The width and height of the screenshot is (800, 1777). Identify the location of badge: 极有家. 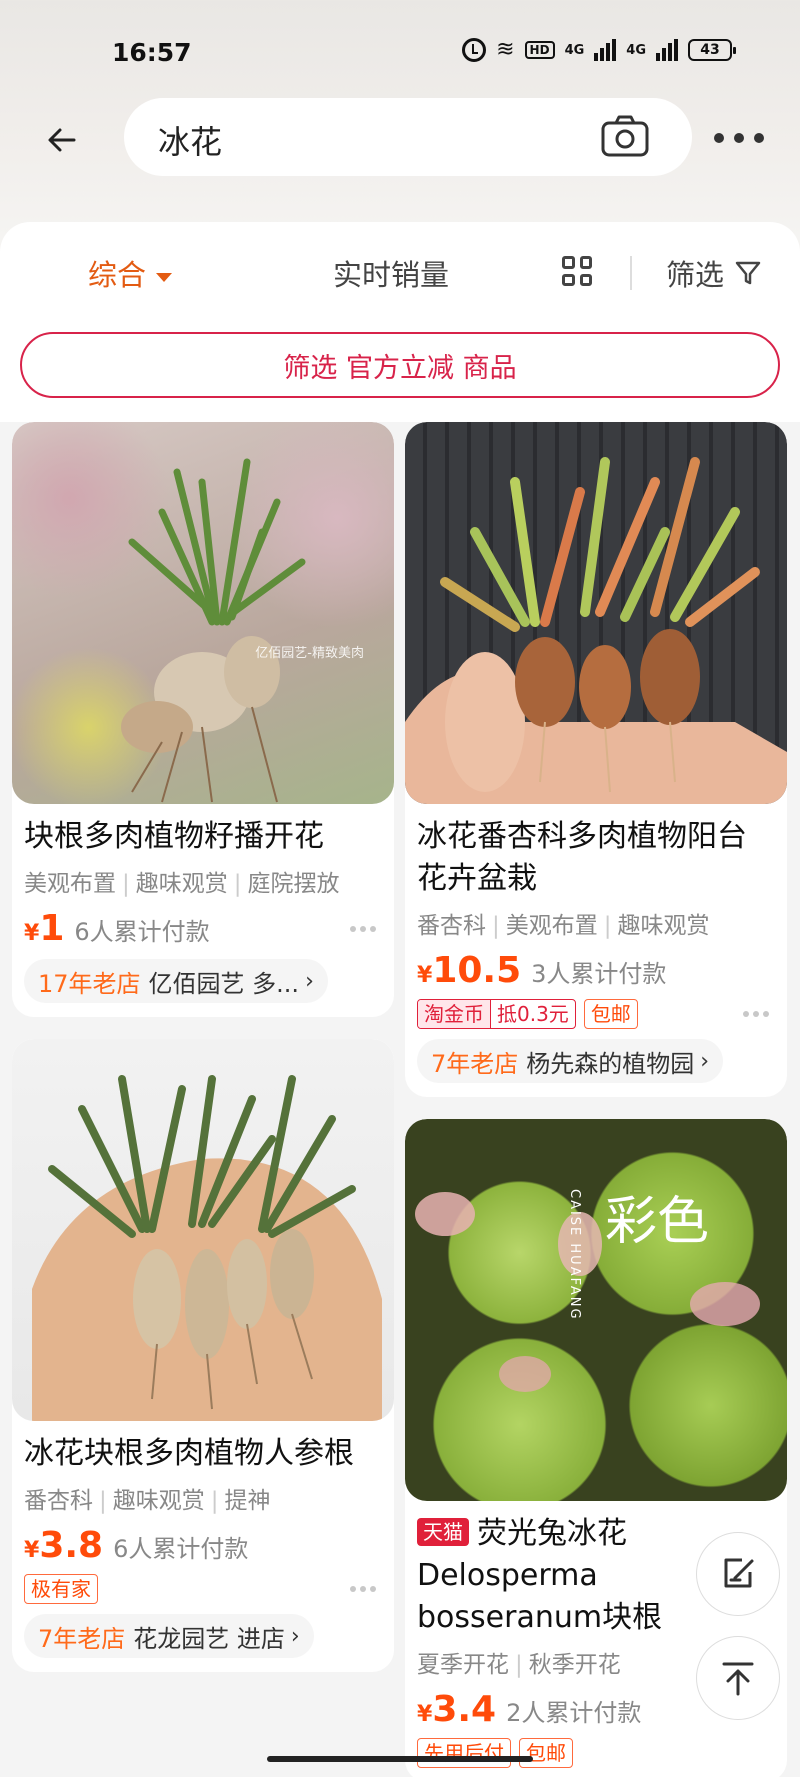
(61, 1589).